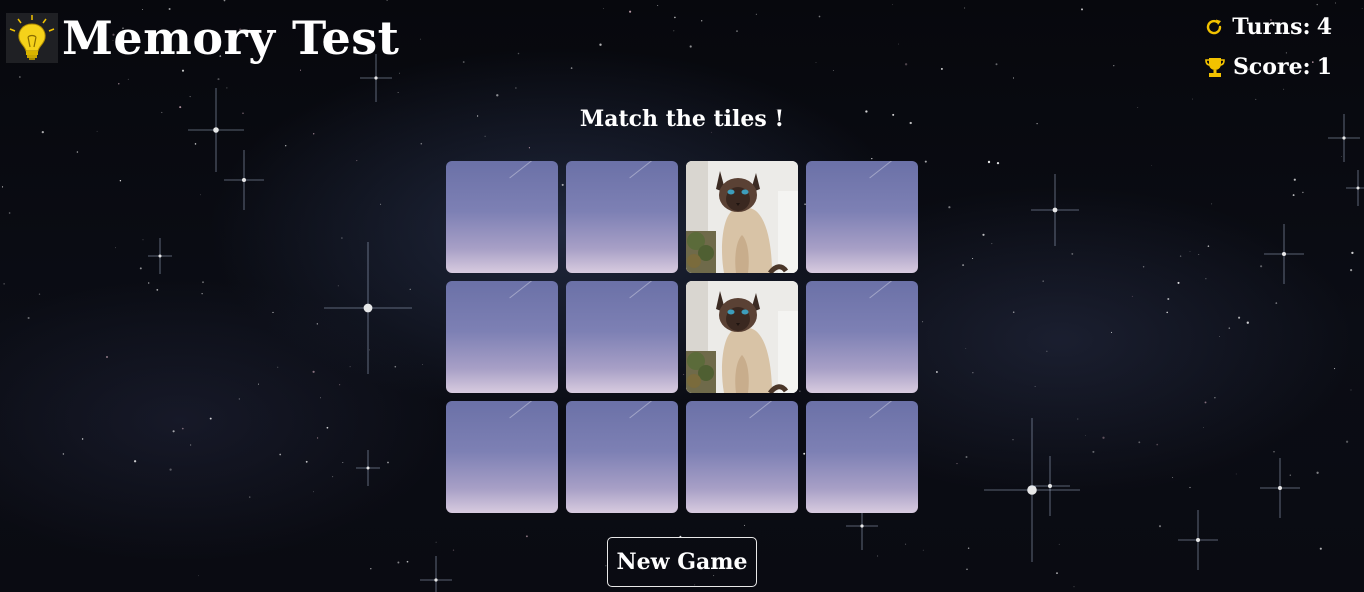 The height and width of the screenshot is (592, 1364). Describe the element at coordinates (1214, 27) in the screenshot. I see `refresh-icon` at that location.